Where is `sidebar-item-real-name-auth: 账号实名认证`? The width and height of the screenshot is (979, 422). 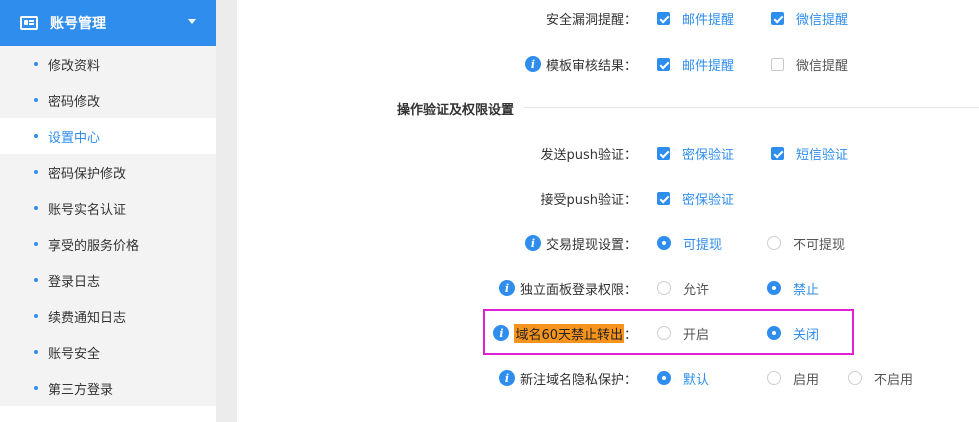
sidebar-item-real-name-auth: 账号实名认证 is located at coordinates (108, 208).